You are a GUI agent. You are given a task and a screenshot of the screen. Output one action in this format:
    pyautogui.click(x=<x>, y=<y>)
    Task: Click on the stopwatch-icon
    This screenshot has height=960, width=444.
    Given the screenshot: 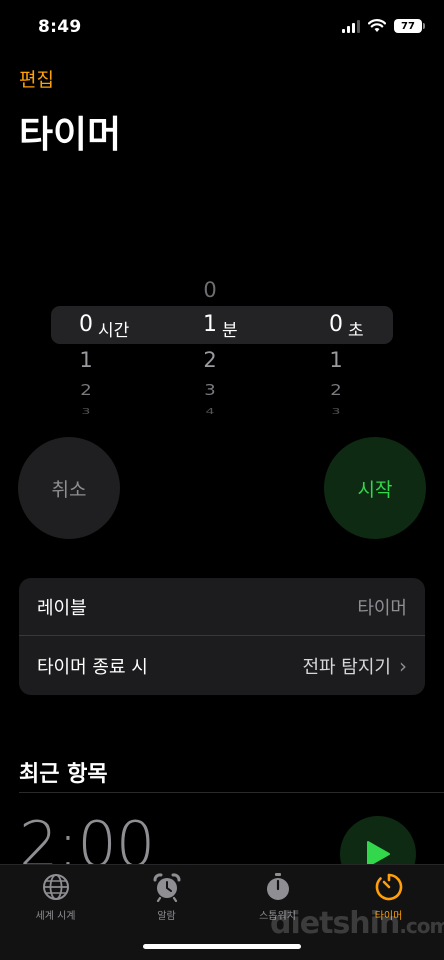 What is the action you would take?
    pyautogui.click(x=277, y=886)
    